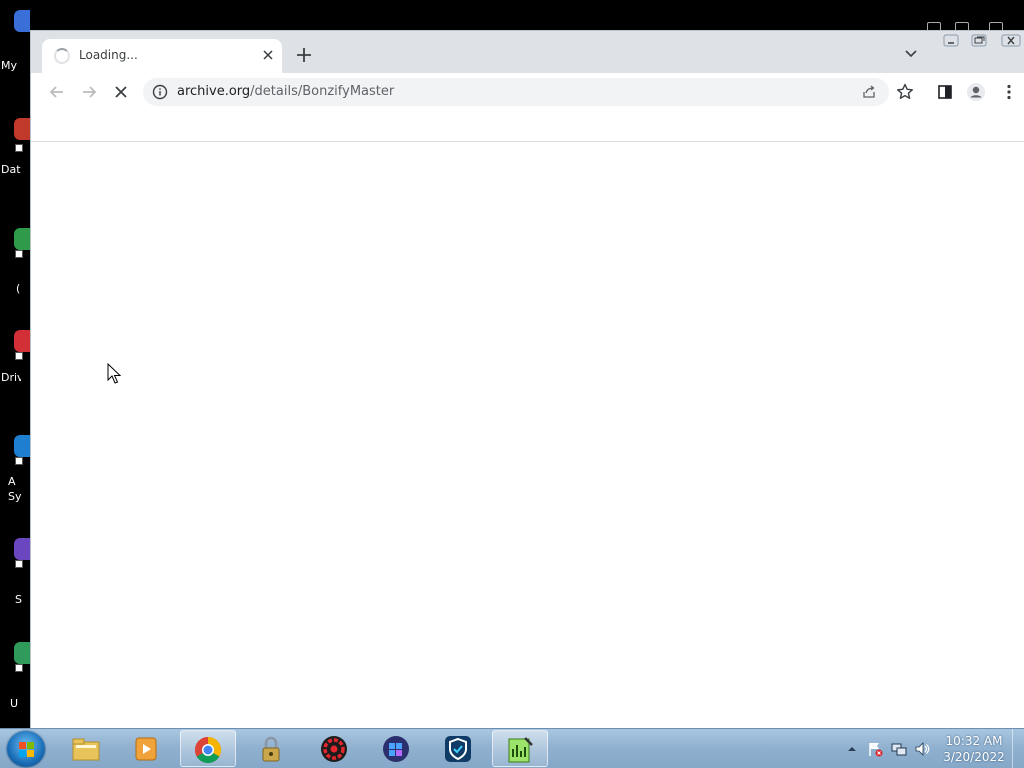 The image size is (1024, 768). I want to click on tab-close-button, so click(268, 55).